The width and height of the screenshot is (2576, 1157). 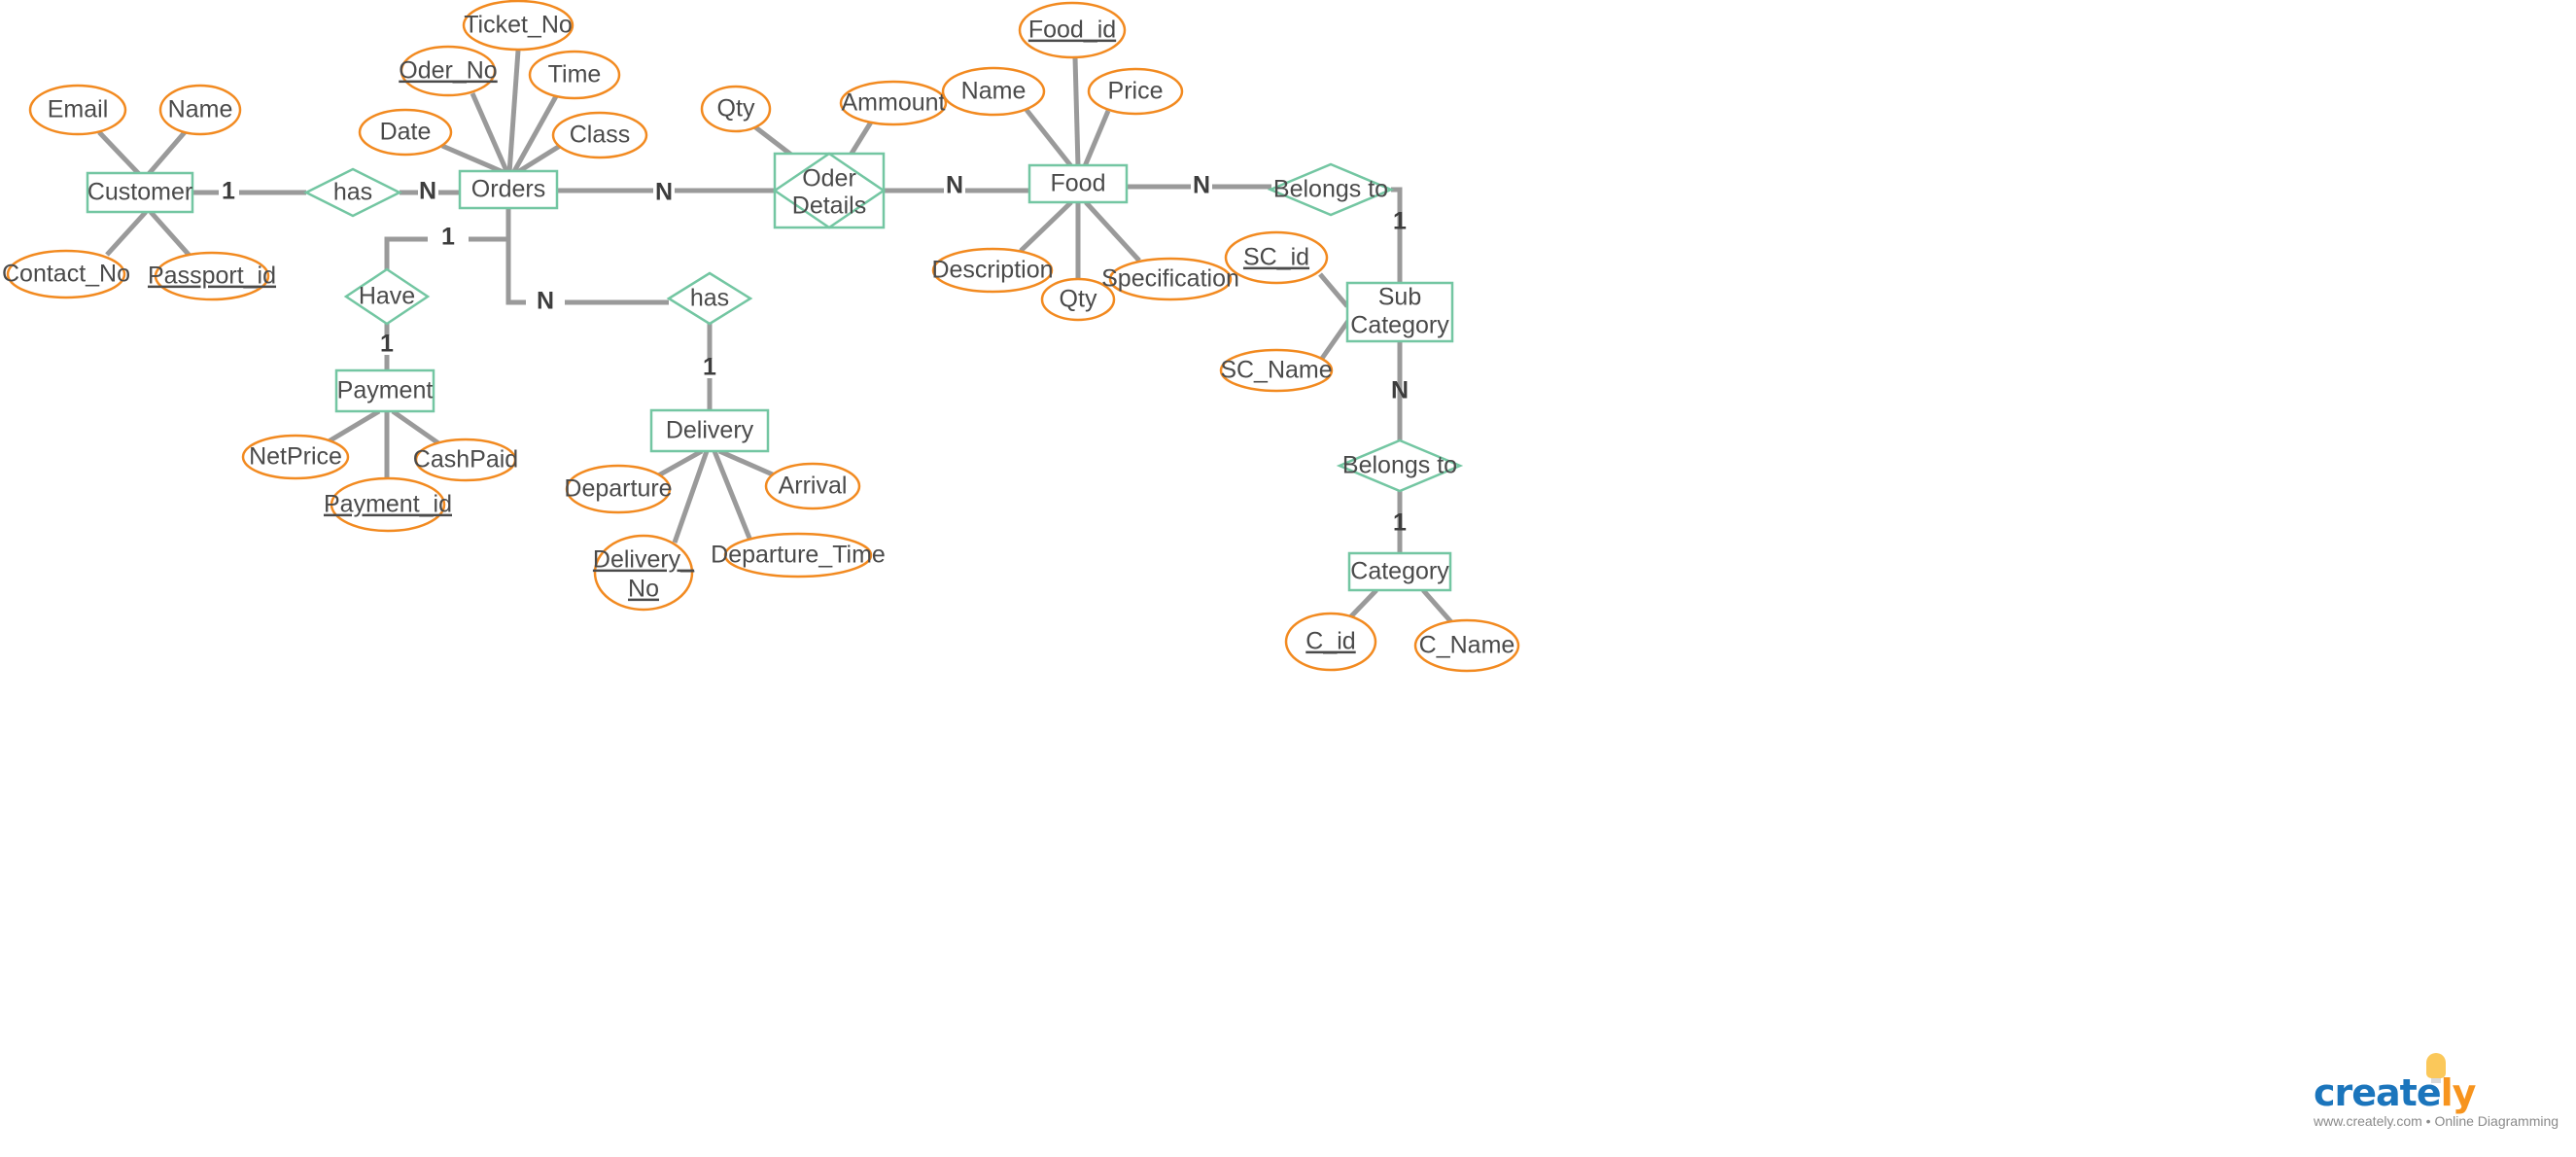 What do you see at coordinates (1333, 290) in the screenshot?
I see `link-scid-subcategory` at bounding box center [1333, 290].